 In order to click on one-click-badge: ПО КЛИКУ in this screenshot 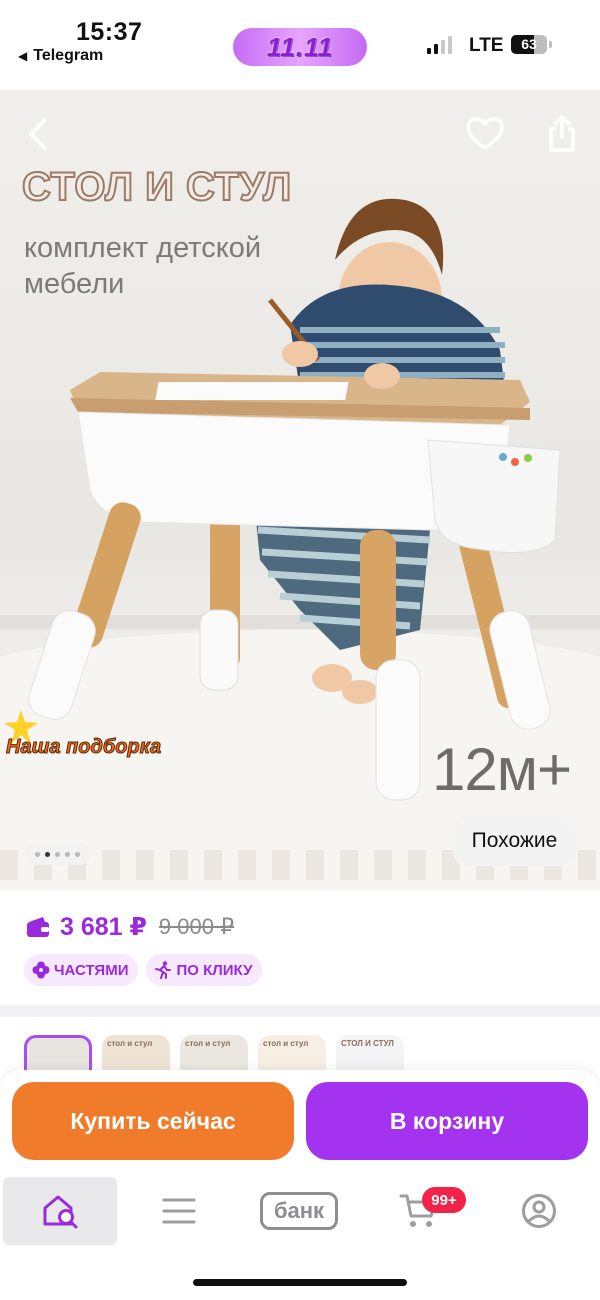, I will do `click(204, 970)`.